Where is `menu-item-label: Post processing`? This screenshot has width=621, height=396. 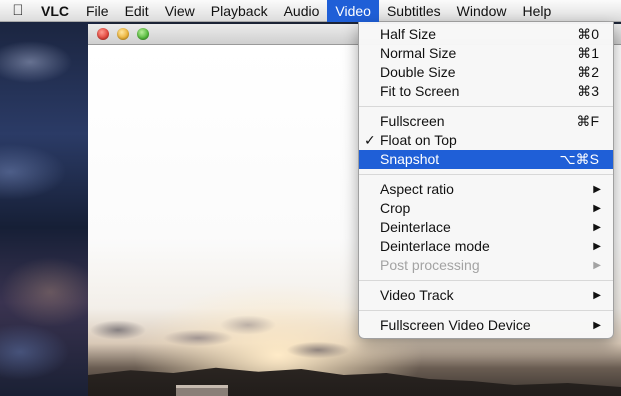 menu-item-label: Post processing is located at coordinates (430, 265).